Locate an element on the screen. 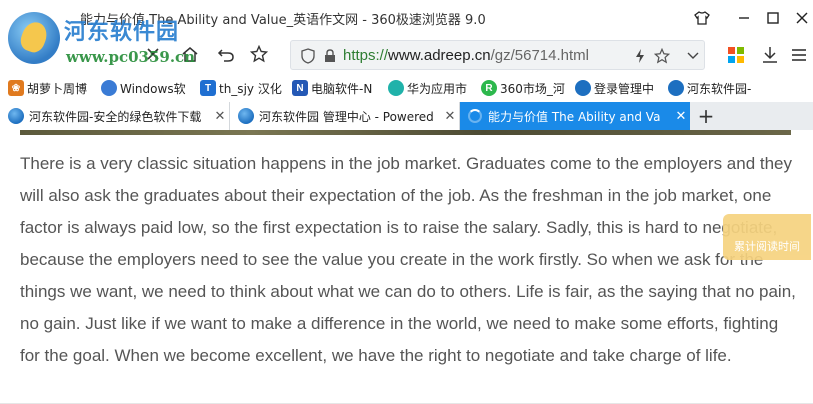 The width and height of the screenshot is (813, 404). download-icon is located at coordinates (770, 55).